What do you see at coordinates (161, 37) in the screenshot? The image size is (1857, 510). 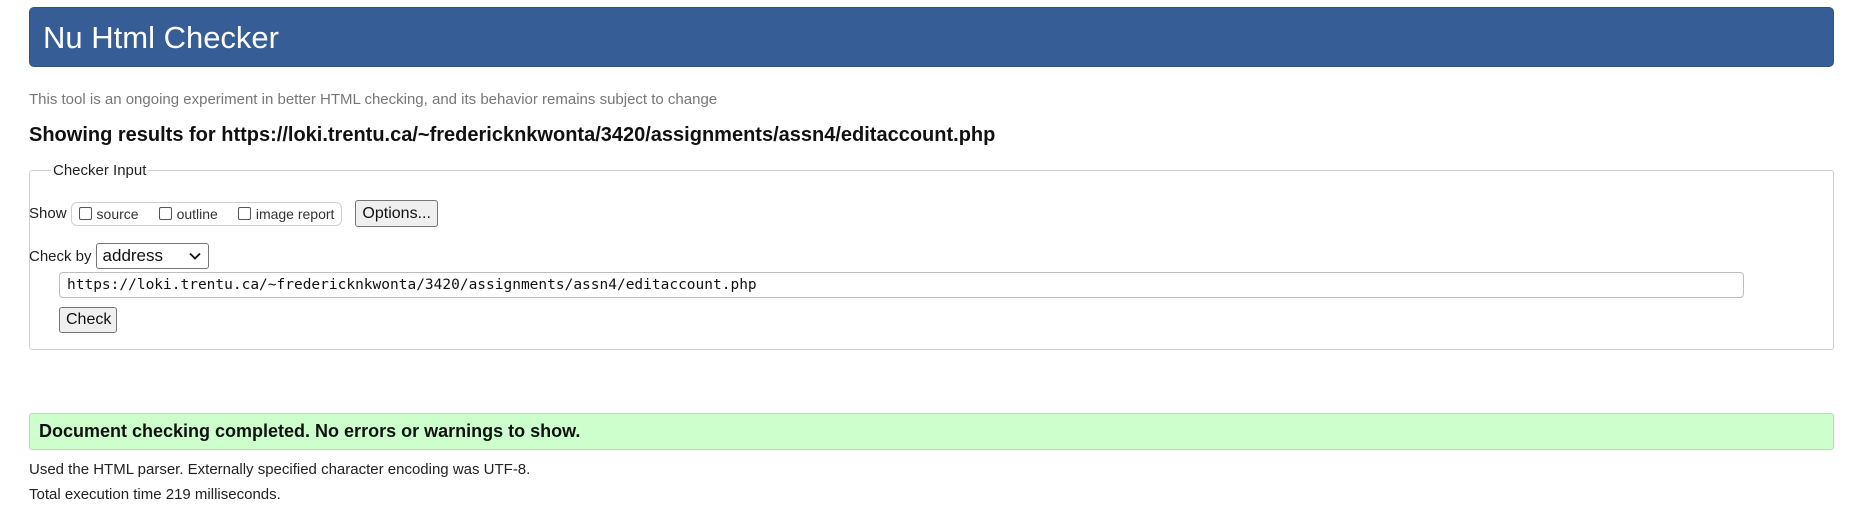 I see `page-title: Nu Html Checker` at bounding box center [161, 37].